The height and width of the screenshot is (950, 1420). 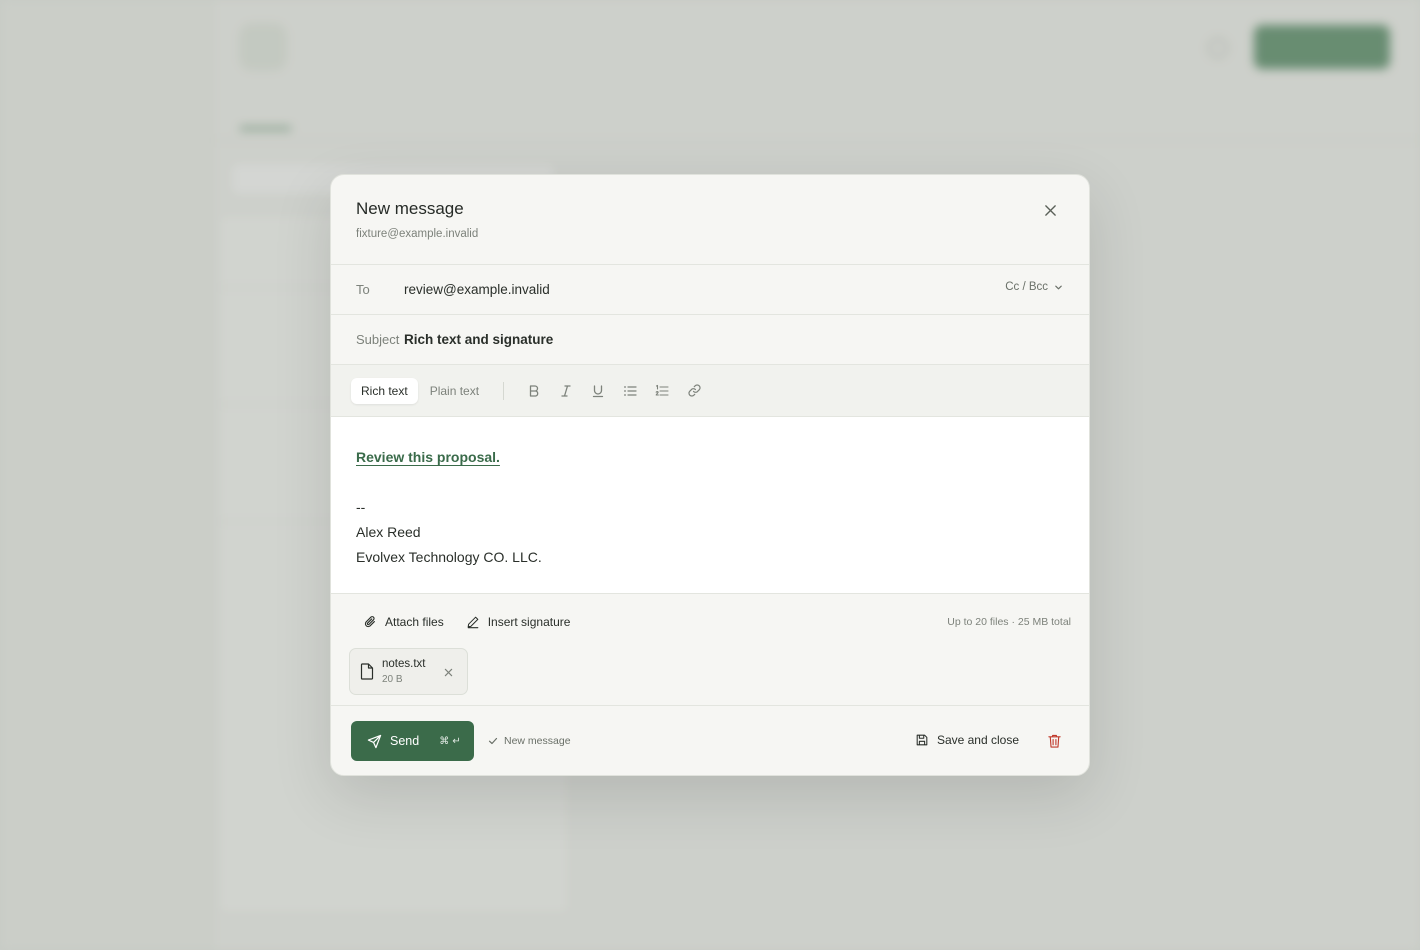 What do you see at coordinates (710, 290) in the screenshot?
I see `to-field-row: To review@example.invalid Cc / Bcc` at bounding box center [710, 290].